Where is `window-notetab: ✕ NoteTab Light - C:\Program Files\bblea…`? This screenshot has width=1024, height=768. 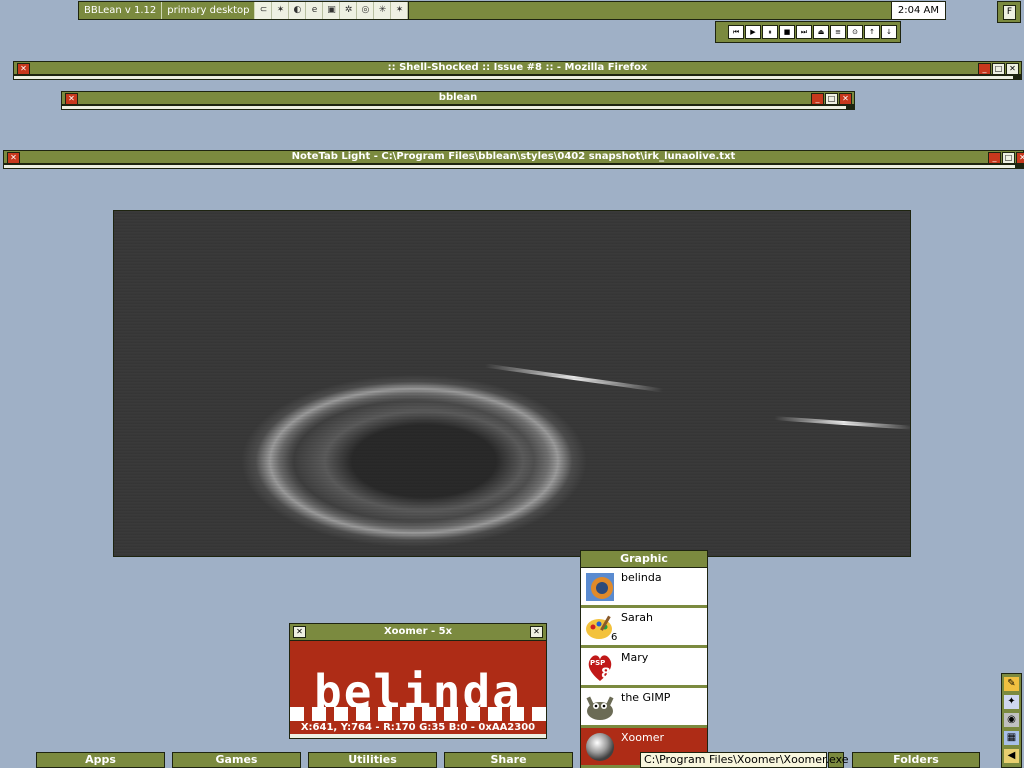
window-notetab: ✕ NoteTab Light - C:\Program Files\bblea… is located at coordinates (513, 160).